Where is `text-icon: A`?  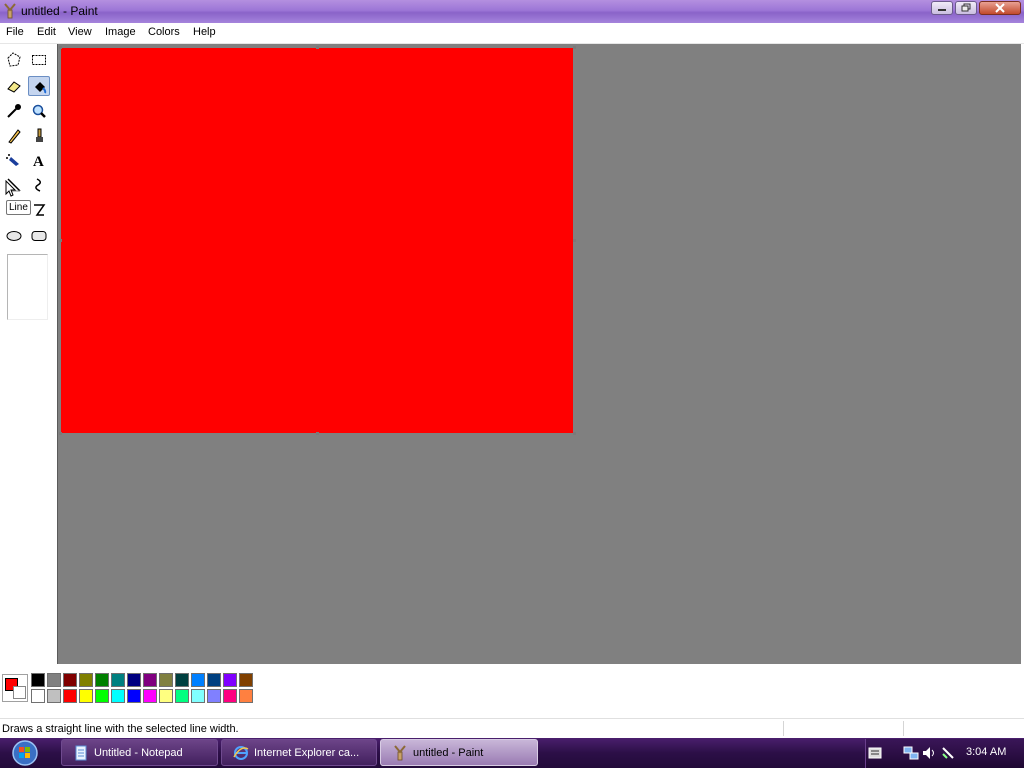 text-icon: A is located at coordinates (38, 161).